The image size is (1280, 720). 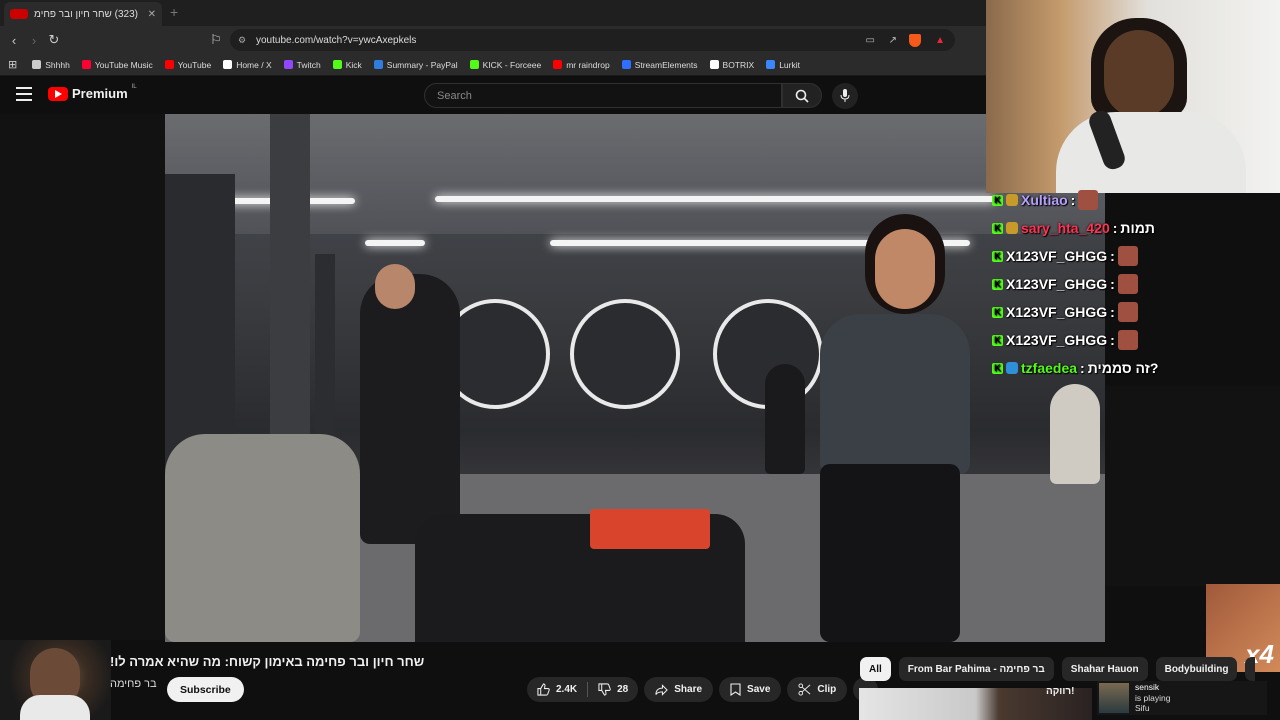 What do you see at coordinates (625, 354) in the screenshot?
I see `round-mirror` at bounding box center [625, 354].